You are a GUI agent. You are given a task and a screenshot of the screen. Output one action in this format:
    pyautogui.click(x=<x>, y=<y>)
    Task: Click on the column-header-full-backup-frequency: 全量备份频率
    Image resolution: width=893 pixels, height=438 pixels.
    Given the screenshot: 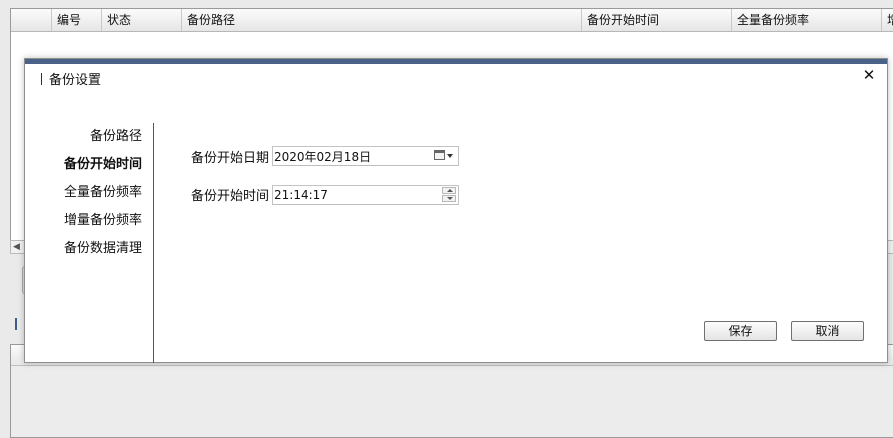 What is the action you would take?
    pyautogui.click(x=806, y=20)
    